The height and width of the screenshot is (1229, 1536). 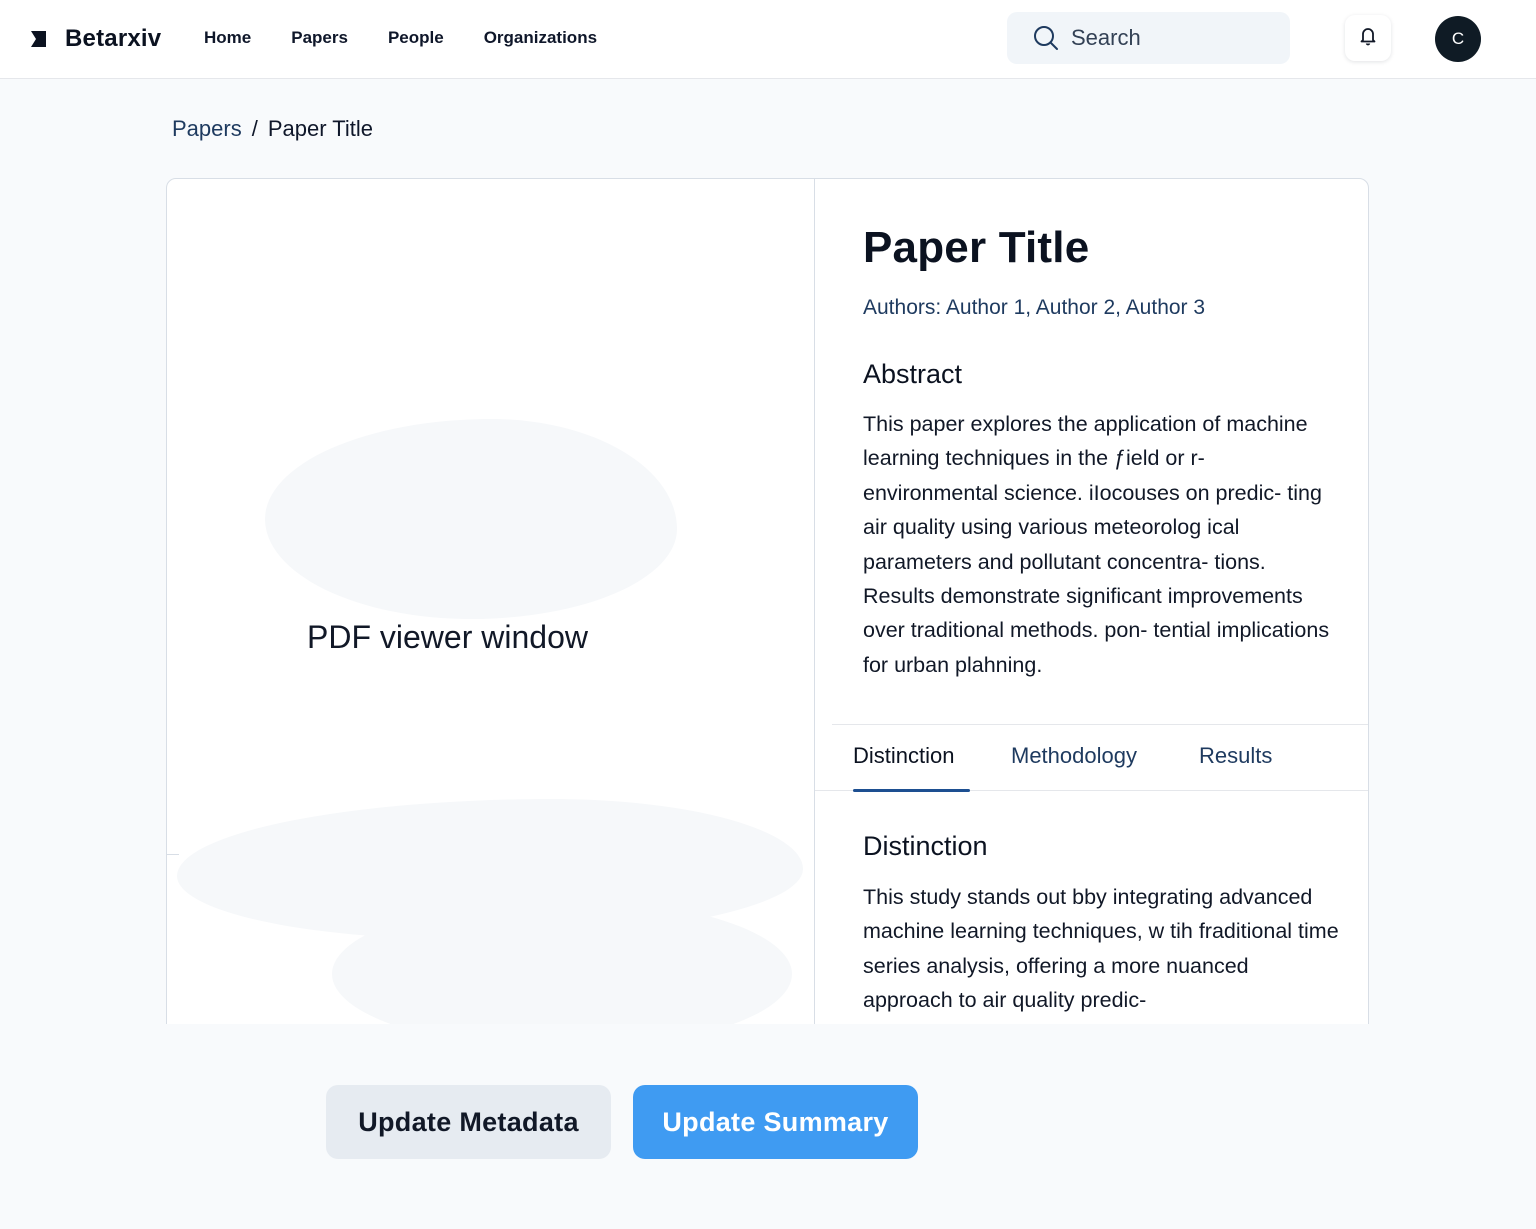 I want to click on brand-logo: Betarxiv, so click(x=95, y=39).